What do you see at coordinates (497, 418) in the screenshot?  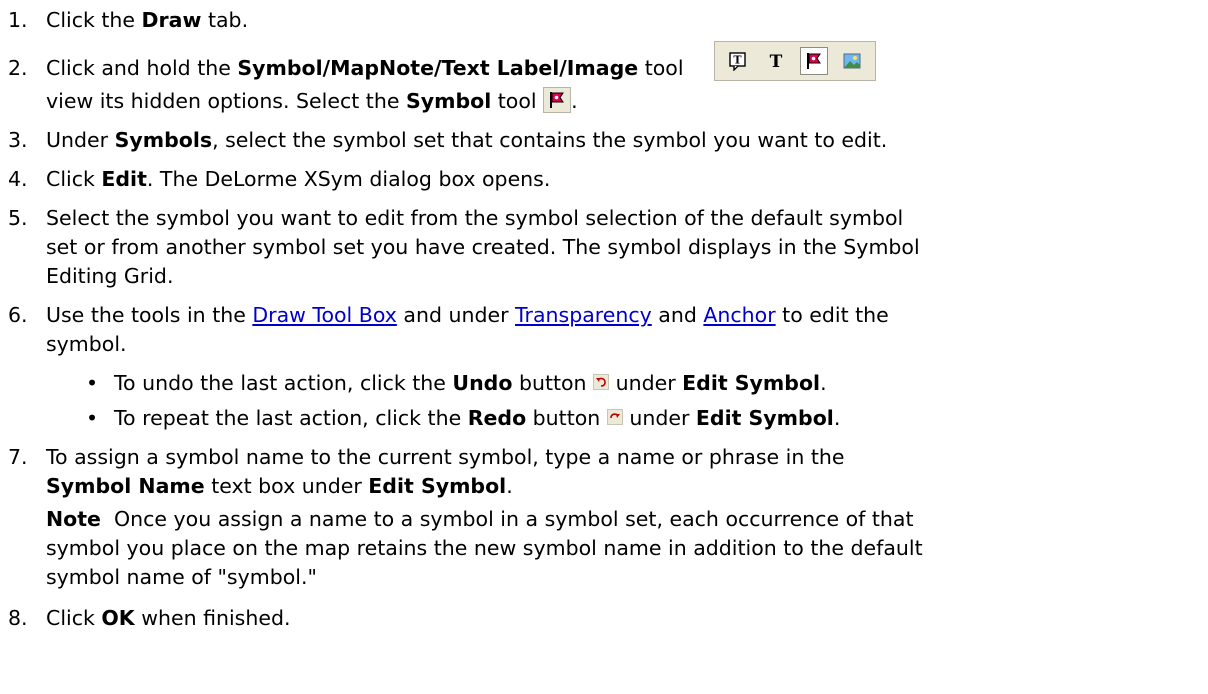 I see `ui-term-redo: Redo` at bounding box center [497, 418].